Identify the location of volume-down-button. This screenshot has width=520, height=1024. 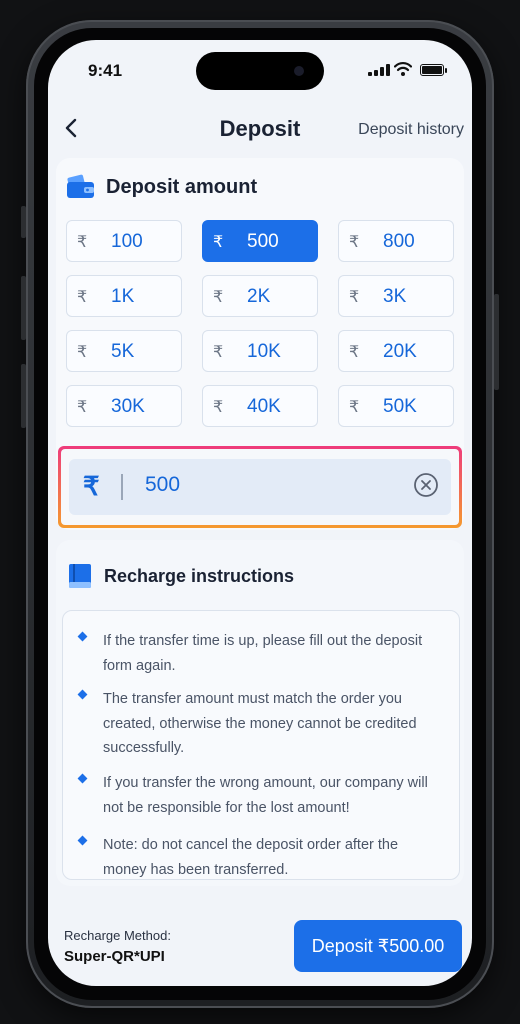
(23, 396).